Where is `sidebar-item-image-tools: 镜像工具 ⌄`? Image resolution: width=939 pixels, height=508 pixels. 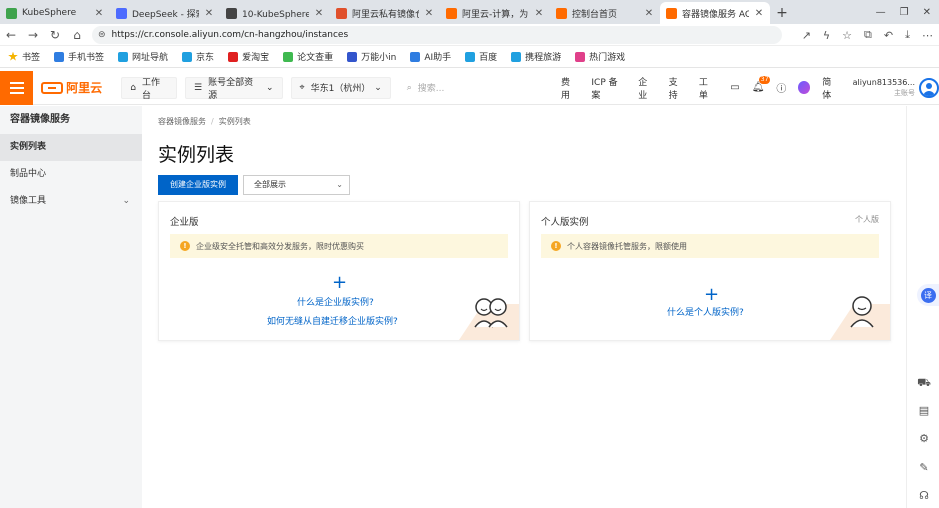 sidebar-item-image-tools: 镜像工具 ⌄ is located at coordinates (71, 201).